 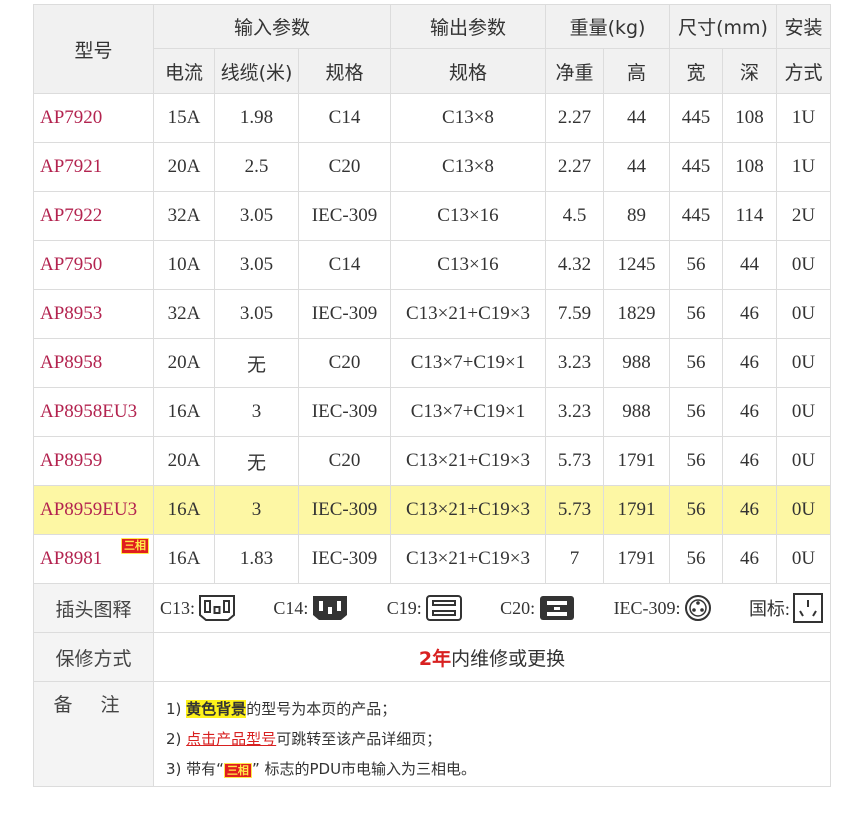 I want to click on warranty-row: 保修方式 2年内维修或更换, so click(x=432, y=657).